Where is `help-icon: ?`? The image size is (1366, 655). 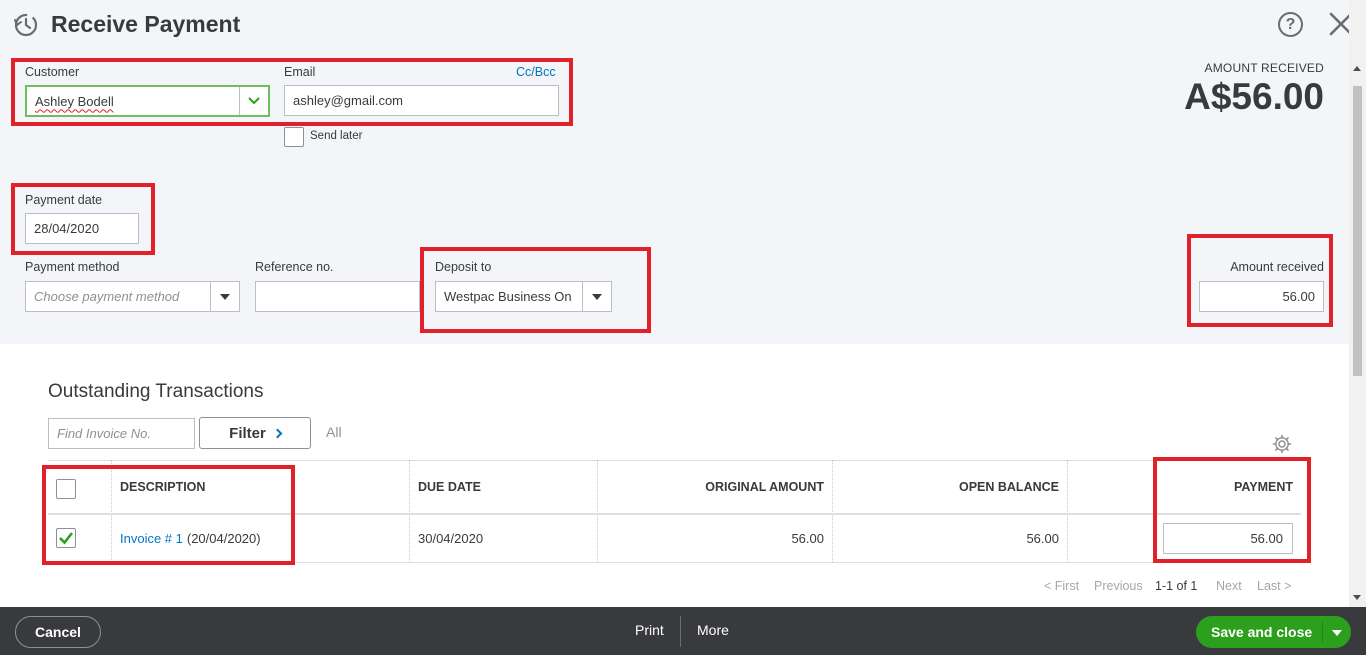
help-icon: ? is located at coordinates (1290, 24).